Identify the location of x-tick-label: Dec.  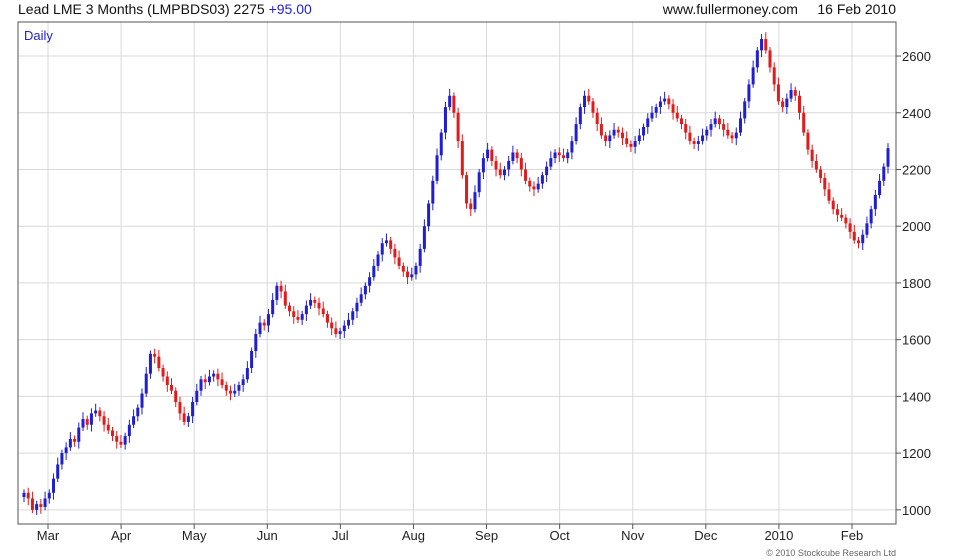
(706, 535).